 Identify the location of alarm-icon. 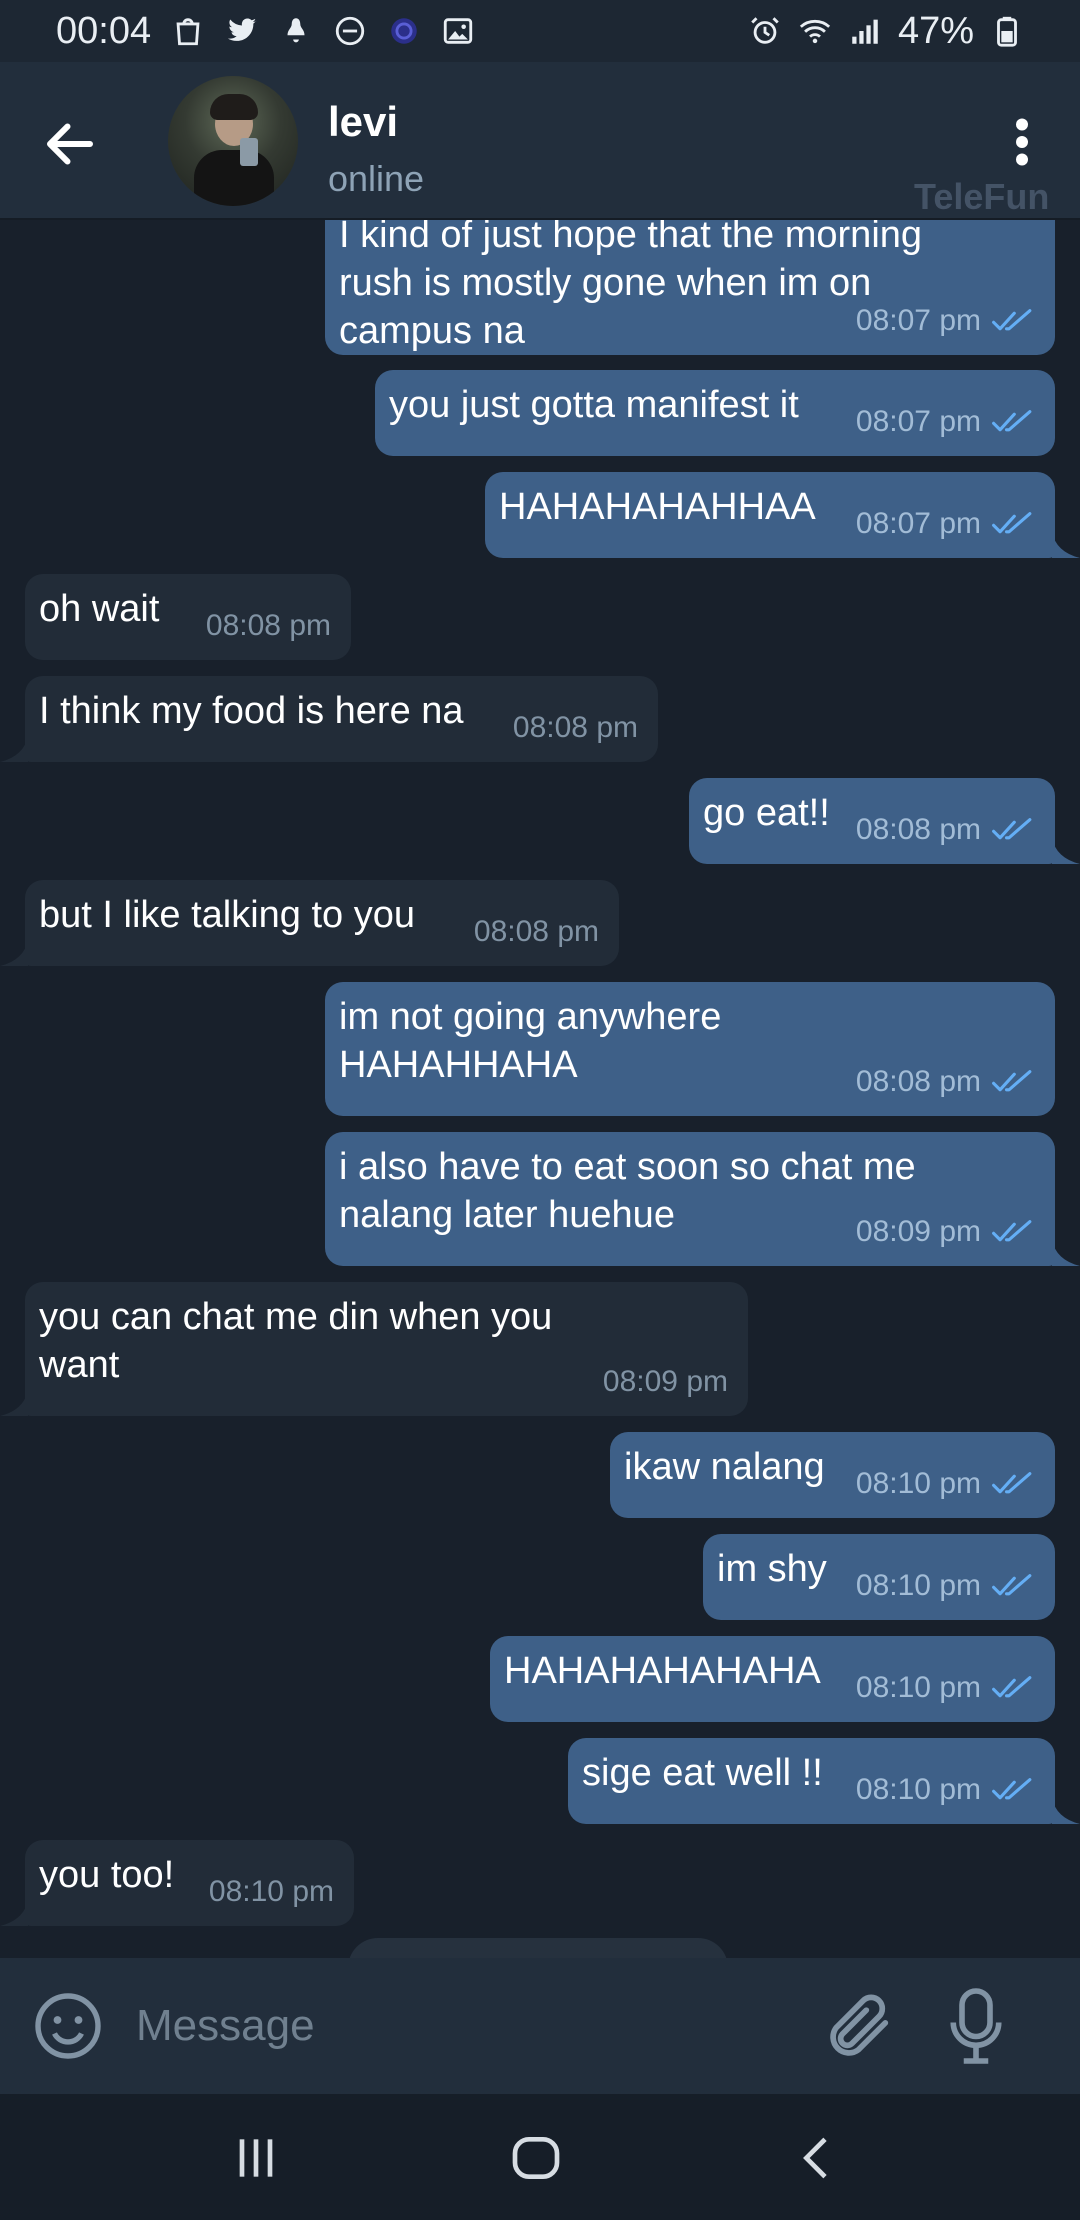
(765, 30).